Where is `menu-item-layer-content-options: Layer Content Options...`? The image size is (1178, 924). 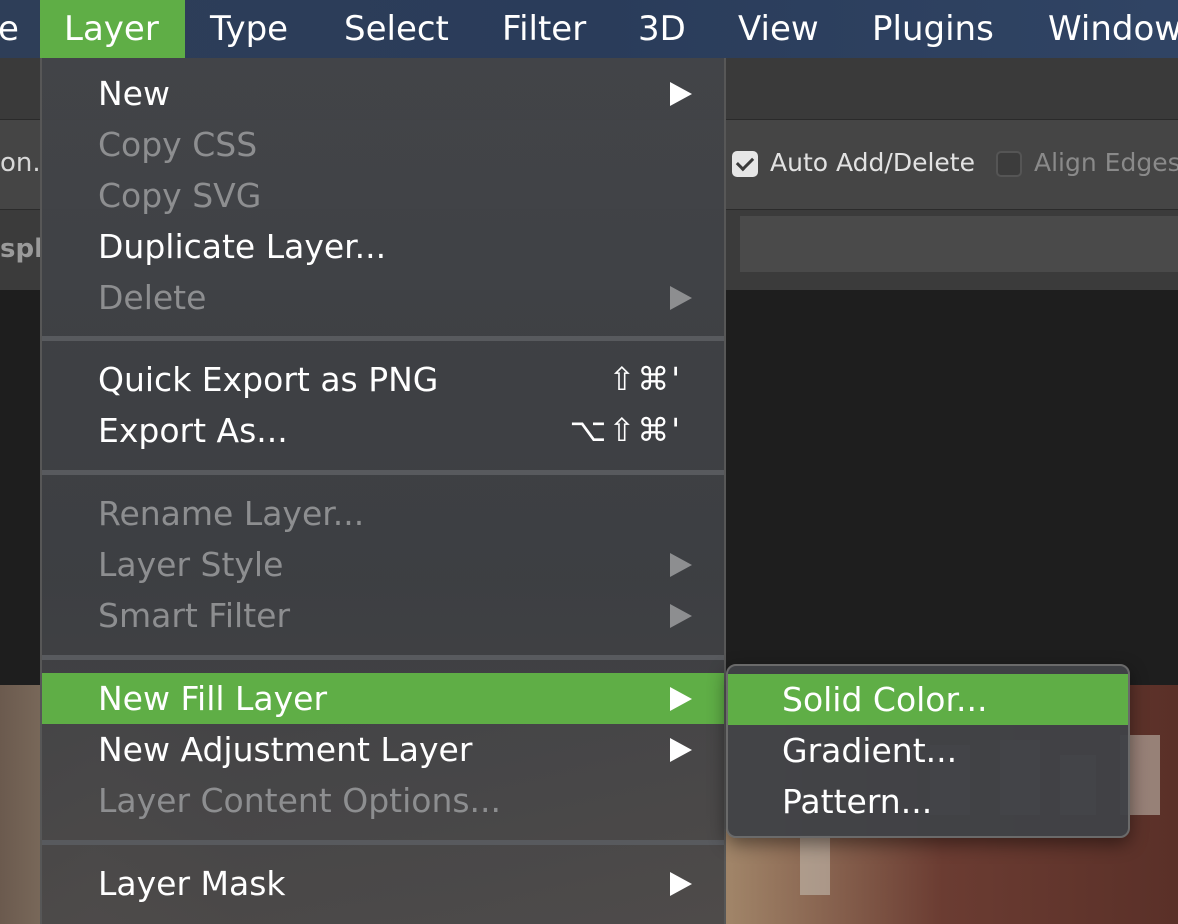
menu-item-layer-content-options: Layer Content Options... is located at coordinates (383, 800).